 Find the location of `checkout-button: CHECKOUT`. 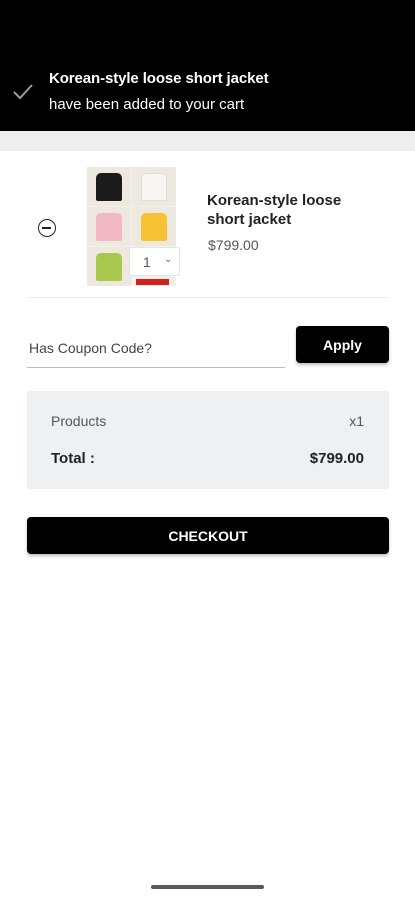

checkout-button: CHECKOUT is located at coordinates (208, 535).